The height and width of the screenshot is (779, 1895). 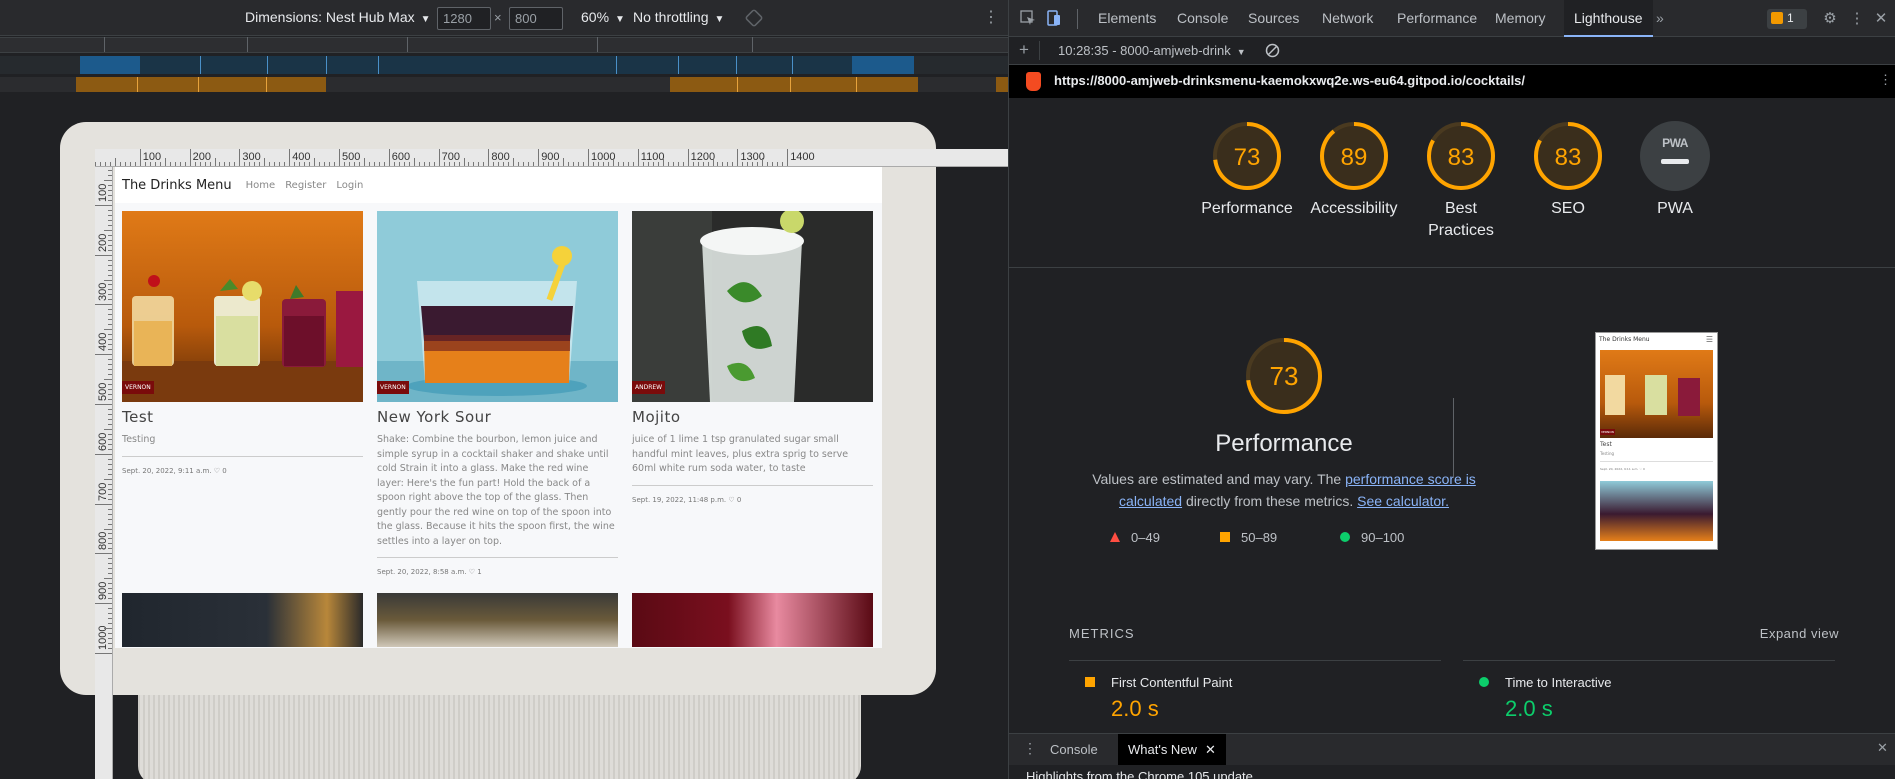 What do you see at coordinates (330, 17) in the screenshot?
I see `device-select-label: Dimensions: Nest Hub Max` at bounding box center [330, 17].